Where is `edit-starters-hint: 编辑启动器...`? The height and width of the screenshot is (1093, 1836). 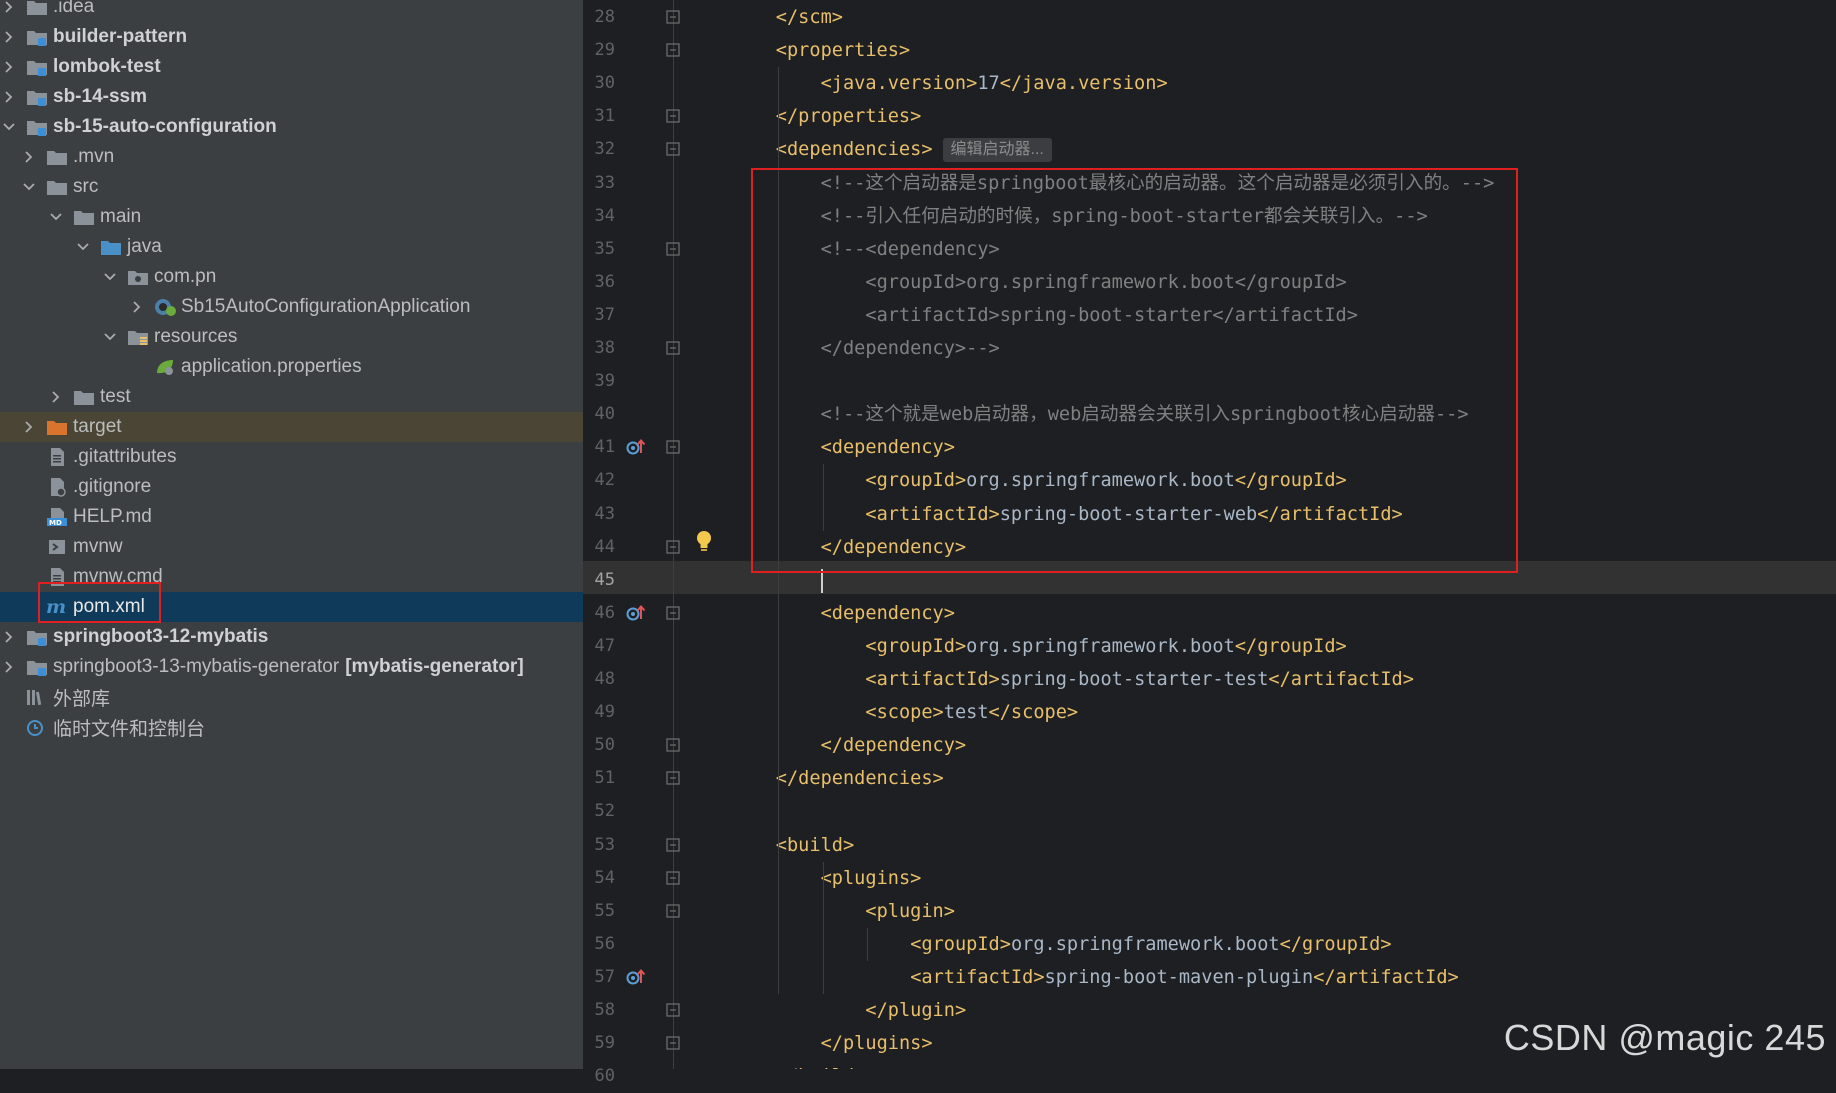 edit-starters-hint: 编辑启动器... is located at coordinates (997, 149).